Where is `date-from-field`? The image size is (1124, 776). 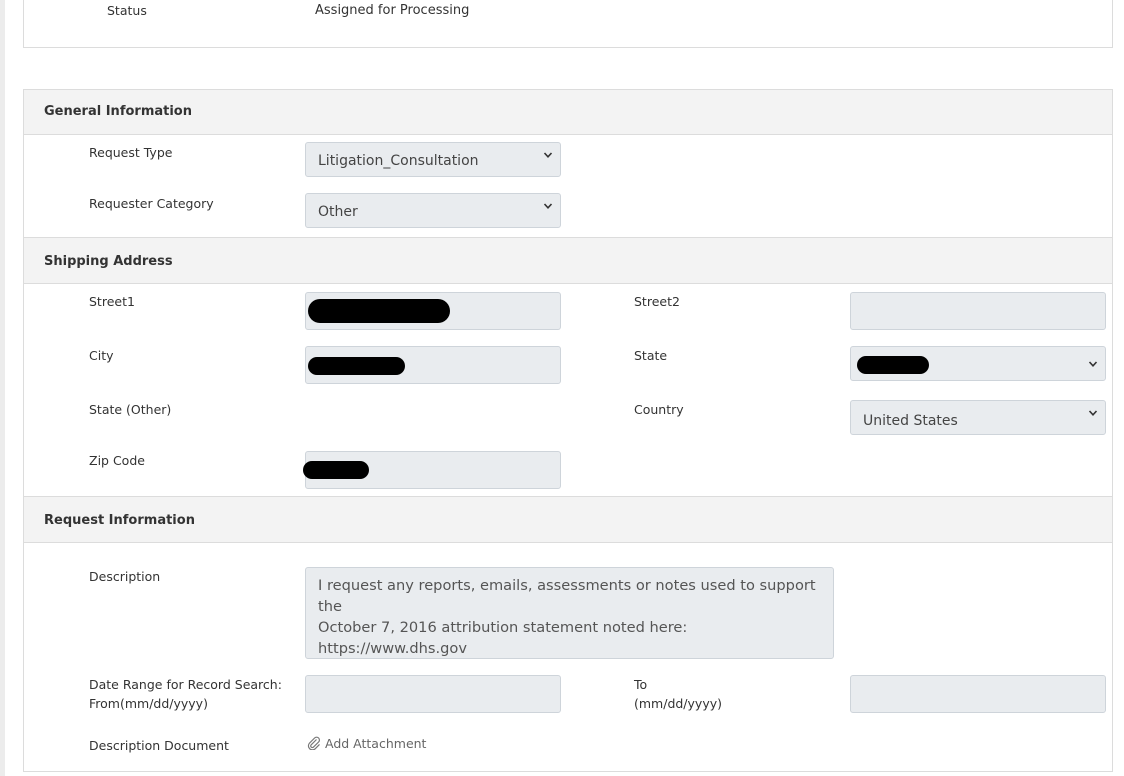 date-from-field is located at coordinates (433, 694).